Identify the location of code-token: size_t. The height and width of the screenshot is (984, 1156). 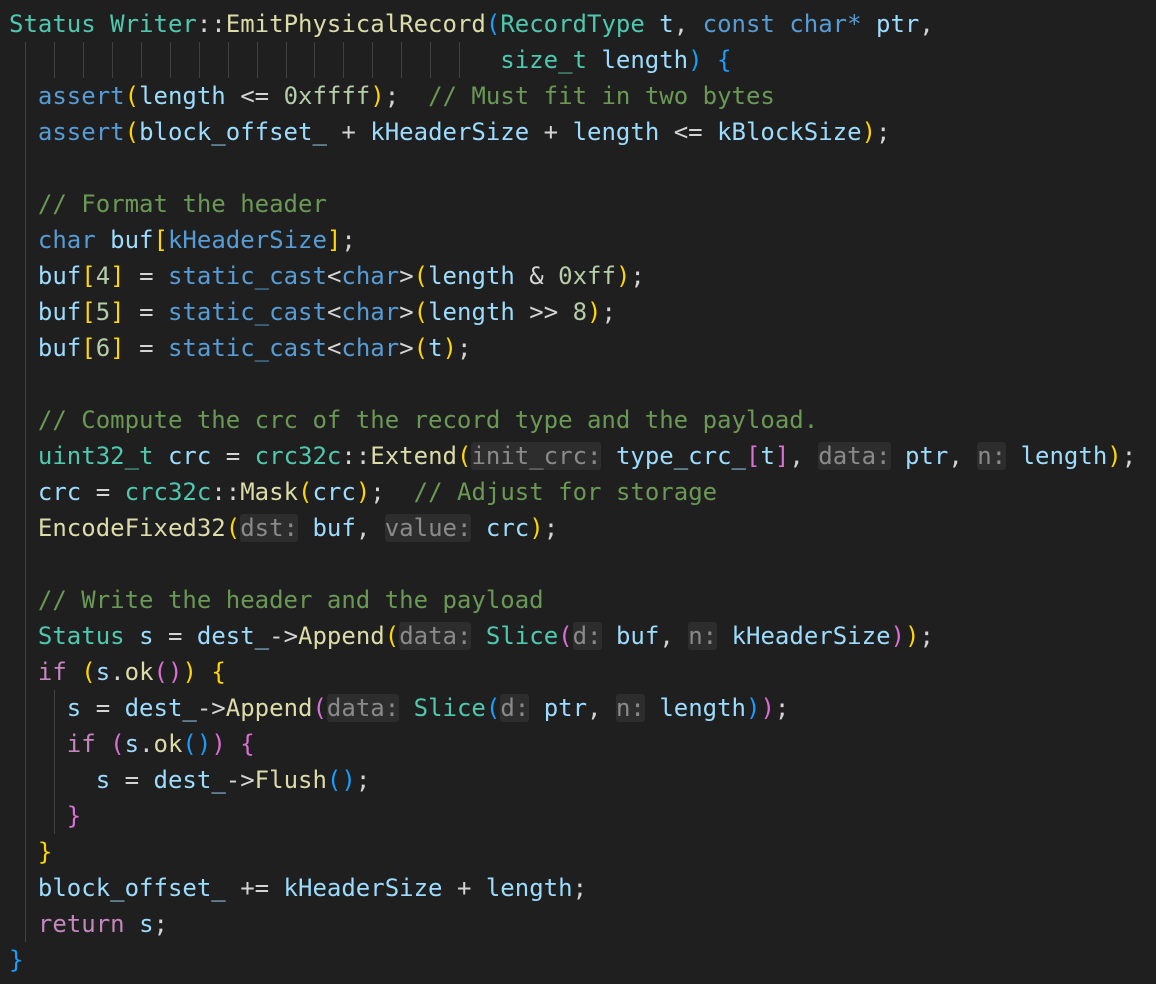
(543, 60).